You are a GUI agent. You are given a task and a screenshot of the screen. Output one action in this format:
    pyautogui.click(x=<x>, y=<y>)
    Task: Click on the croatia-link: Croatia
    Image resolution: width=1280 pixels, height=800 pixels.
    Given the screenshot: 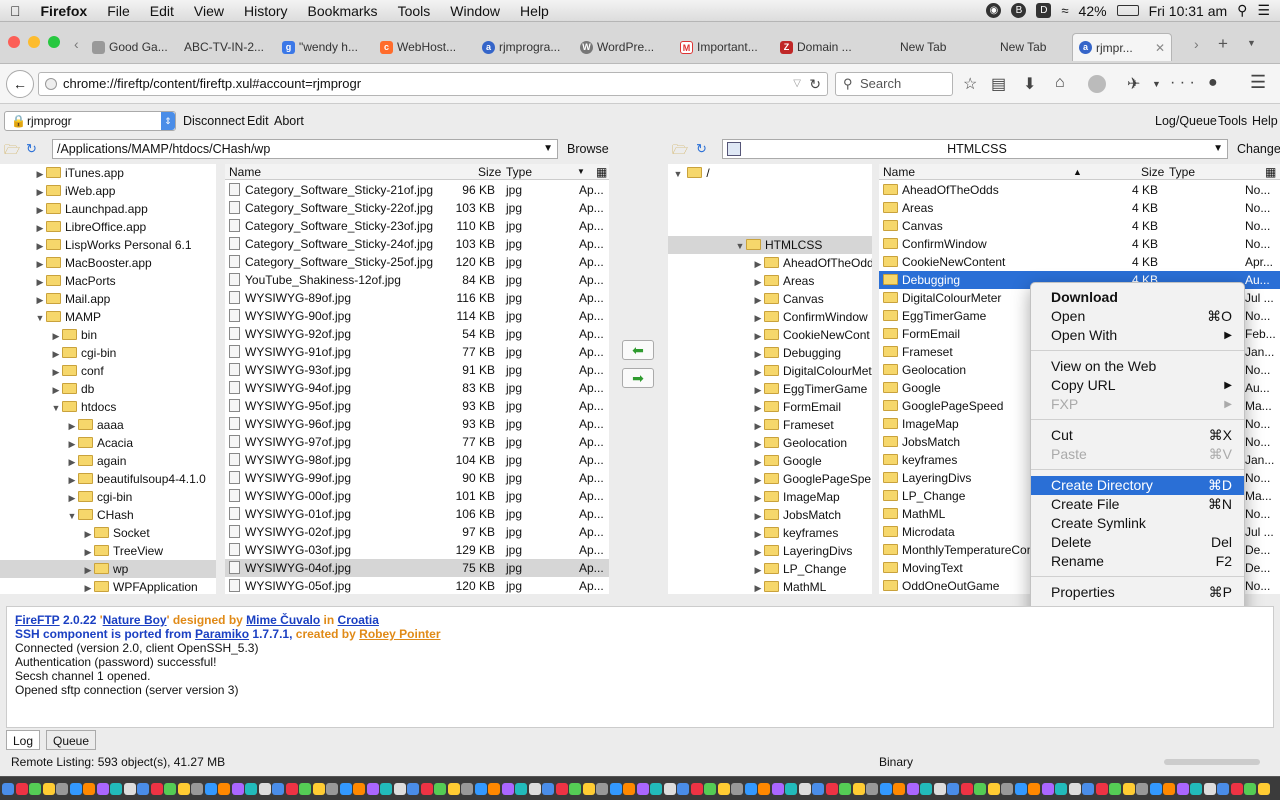 What is the action you would take?
    pyautogui.click(x=358, y=620)
    